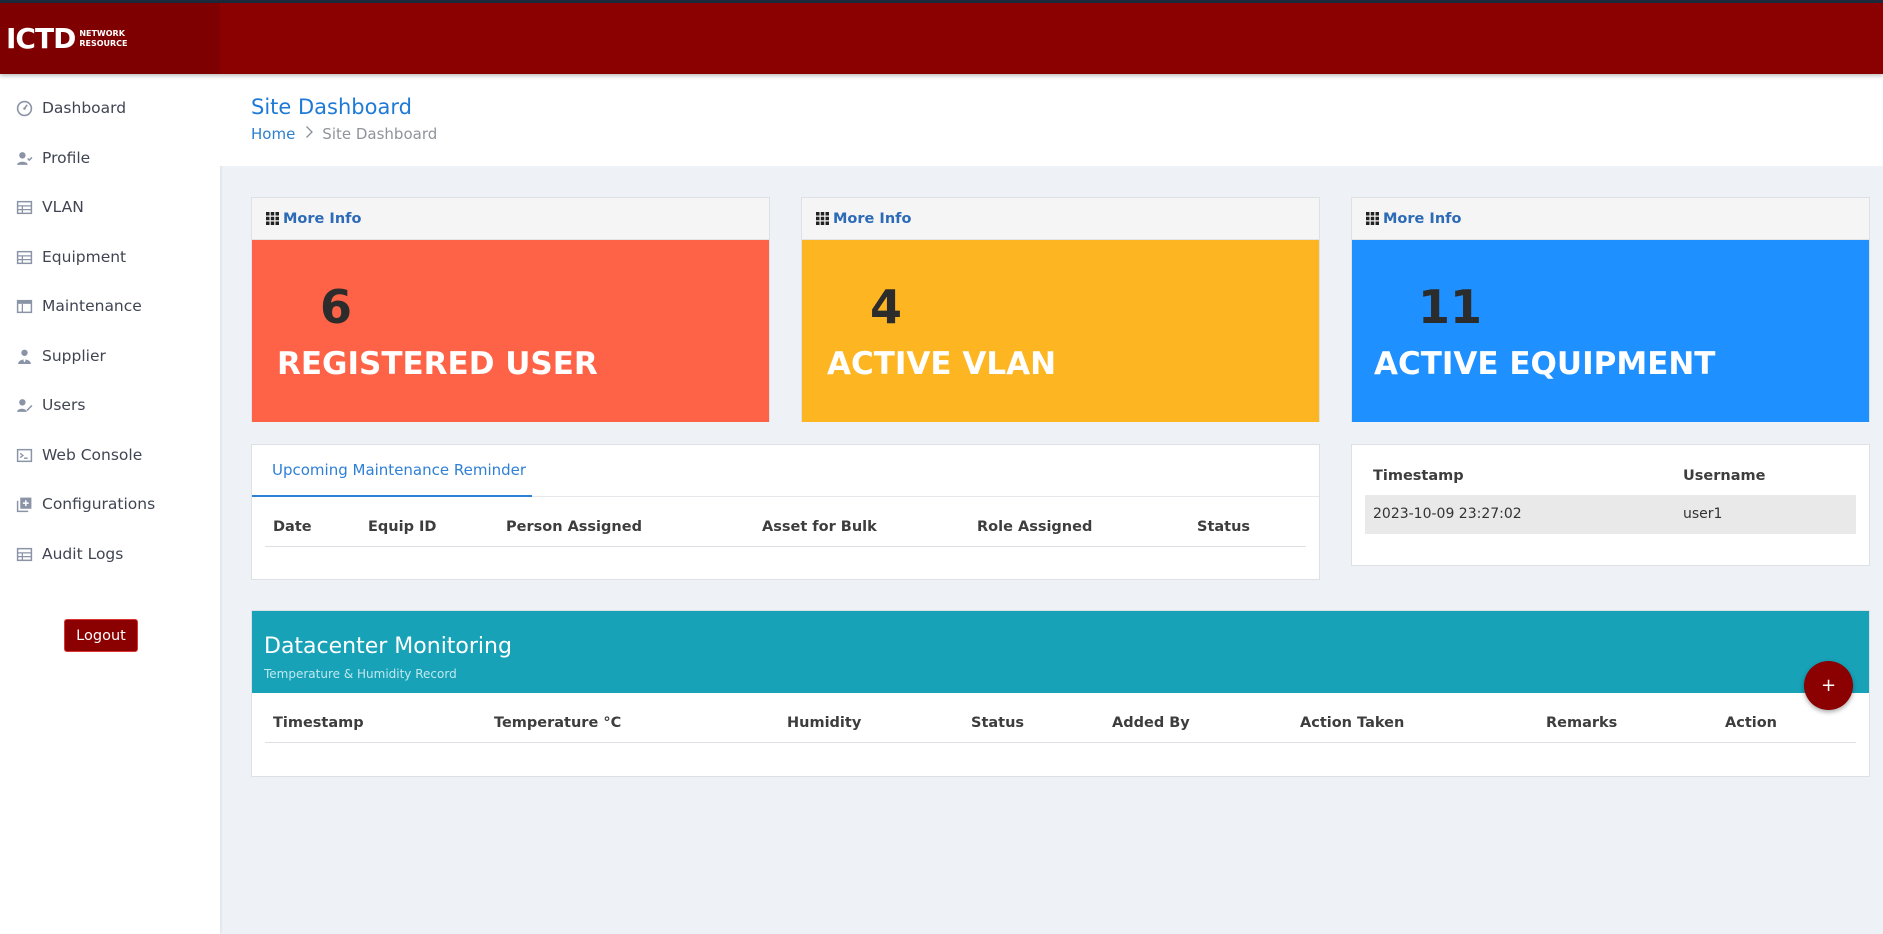  Describe the element at coordinates (63, 207) in the screenshot. I see `sidebar-item-label: VLAN` at that location.